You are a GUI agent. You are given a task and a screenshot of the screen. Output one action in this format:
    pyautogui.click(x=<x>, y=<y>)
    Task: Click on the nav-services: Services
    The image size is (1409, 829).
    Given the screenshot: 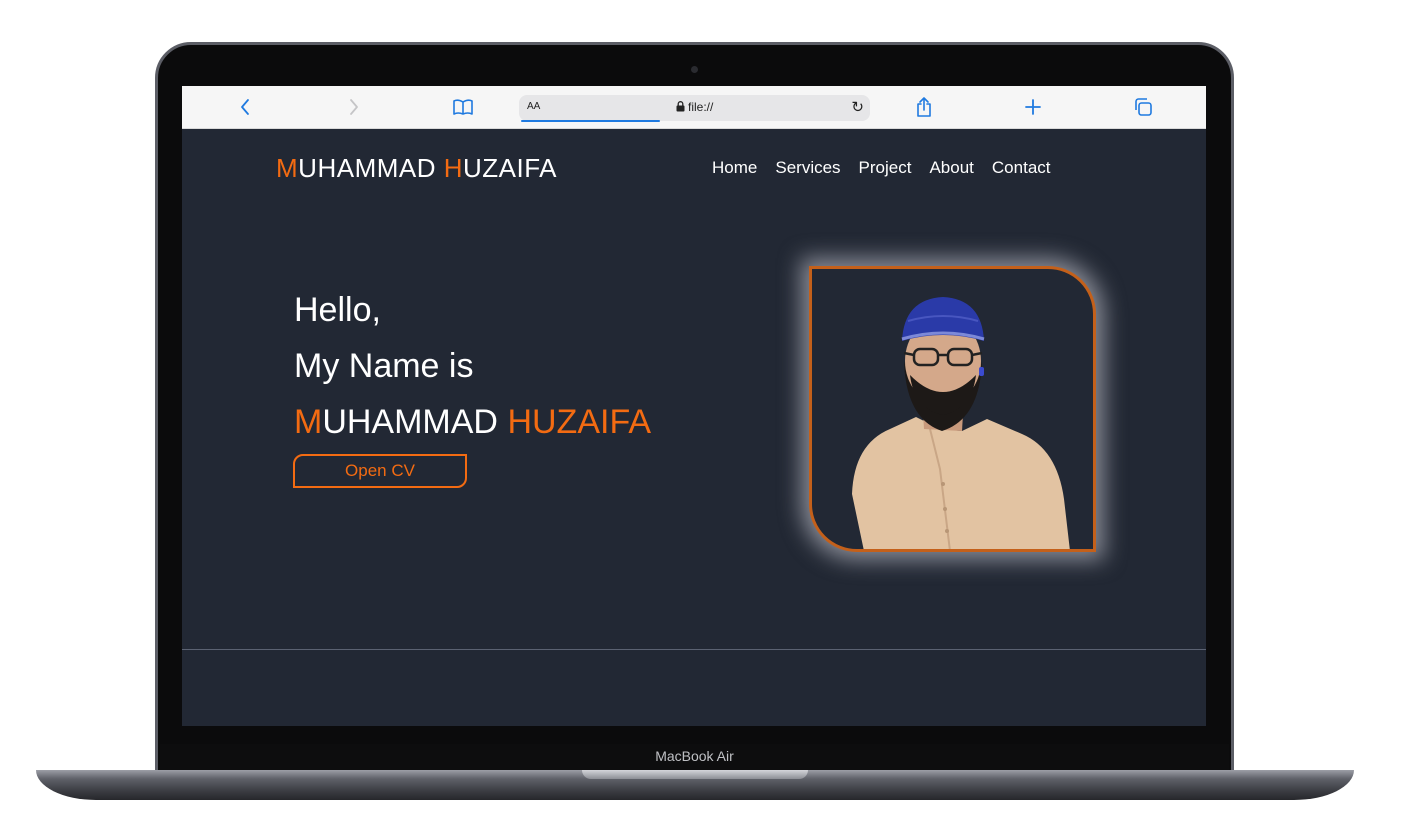 What is the action you would take?
    pyautogui.click(x=807, y=168)
    